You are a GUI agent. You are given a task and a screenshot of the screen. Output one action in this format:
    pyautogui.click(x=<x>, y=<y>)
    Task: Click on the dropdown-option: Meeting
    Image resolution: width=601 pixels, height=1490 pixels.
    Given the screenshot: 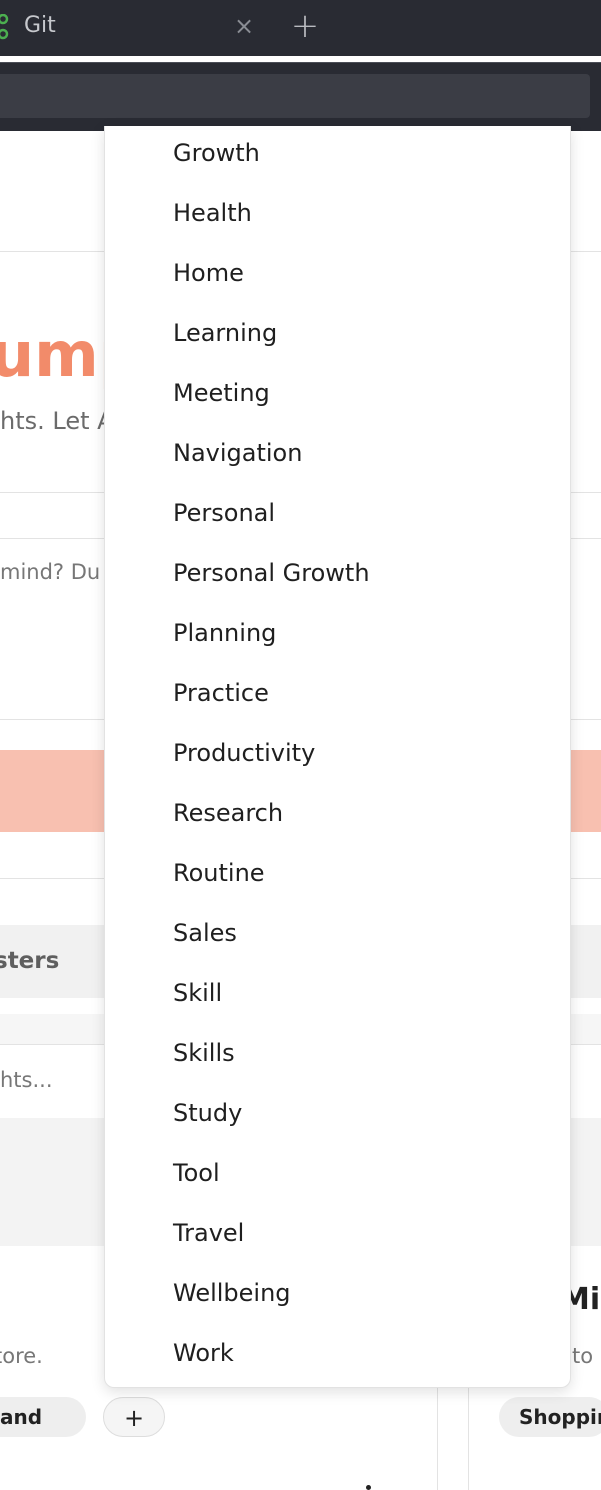 What is the action you would take?
    pyautogui.click(x=363, y=393)
    